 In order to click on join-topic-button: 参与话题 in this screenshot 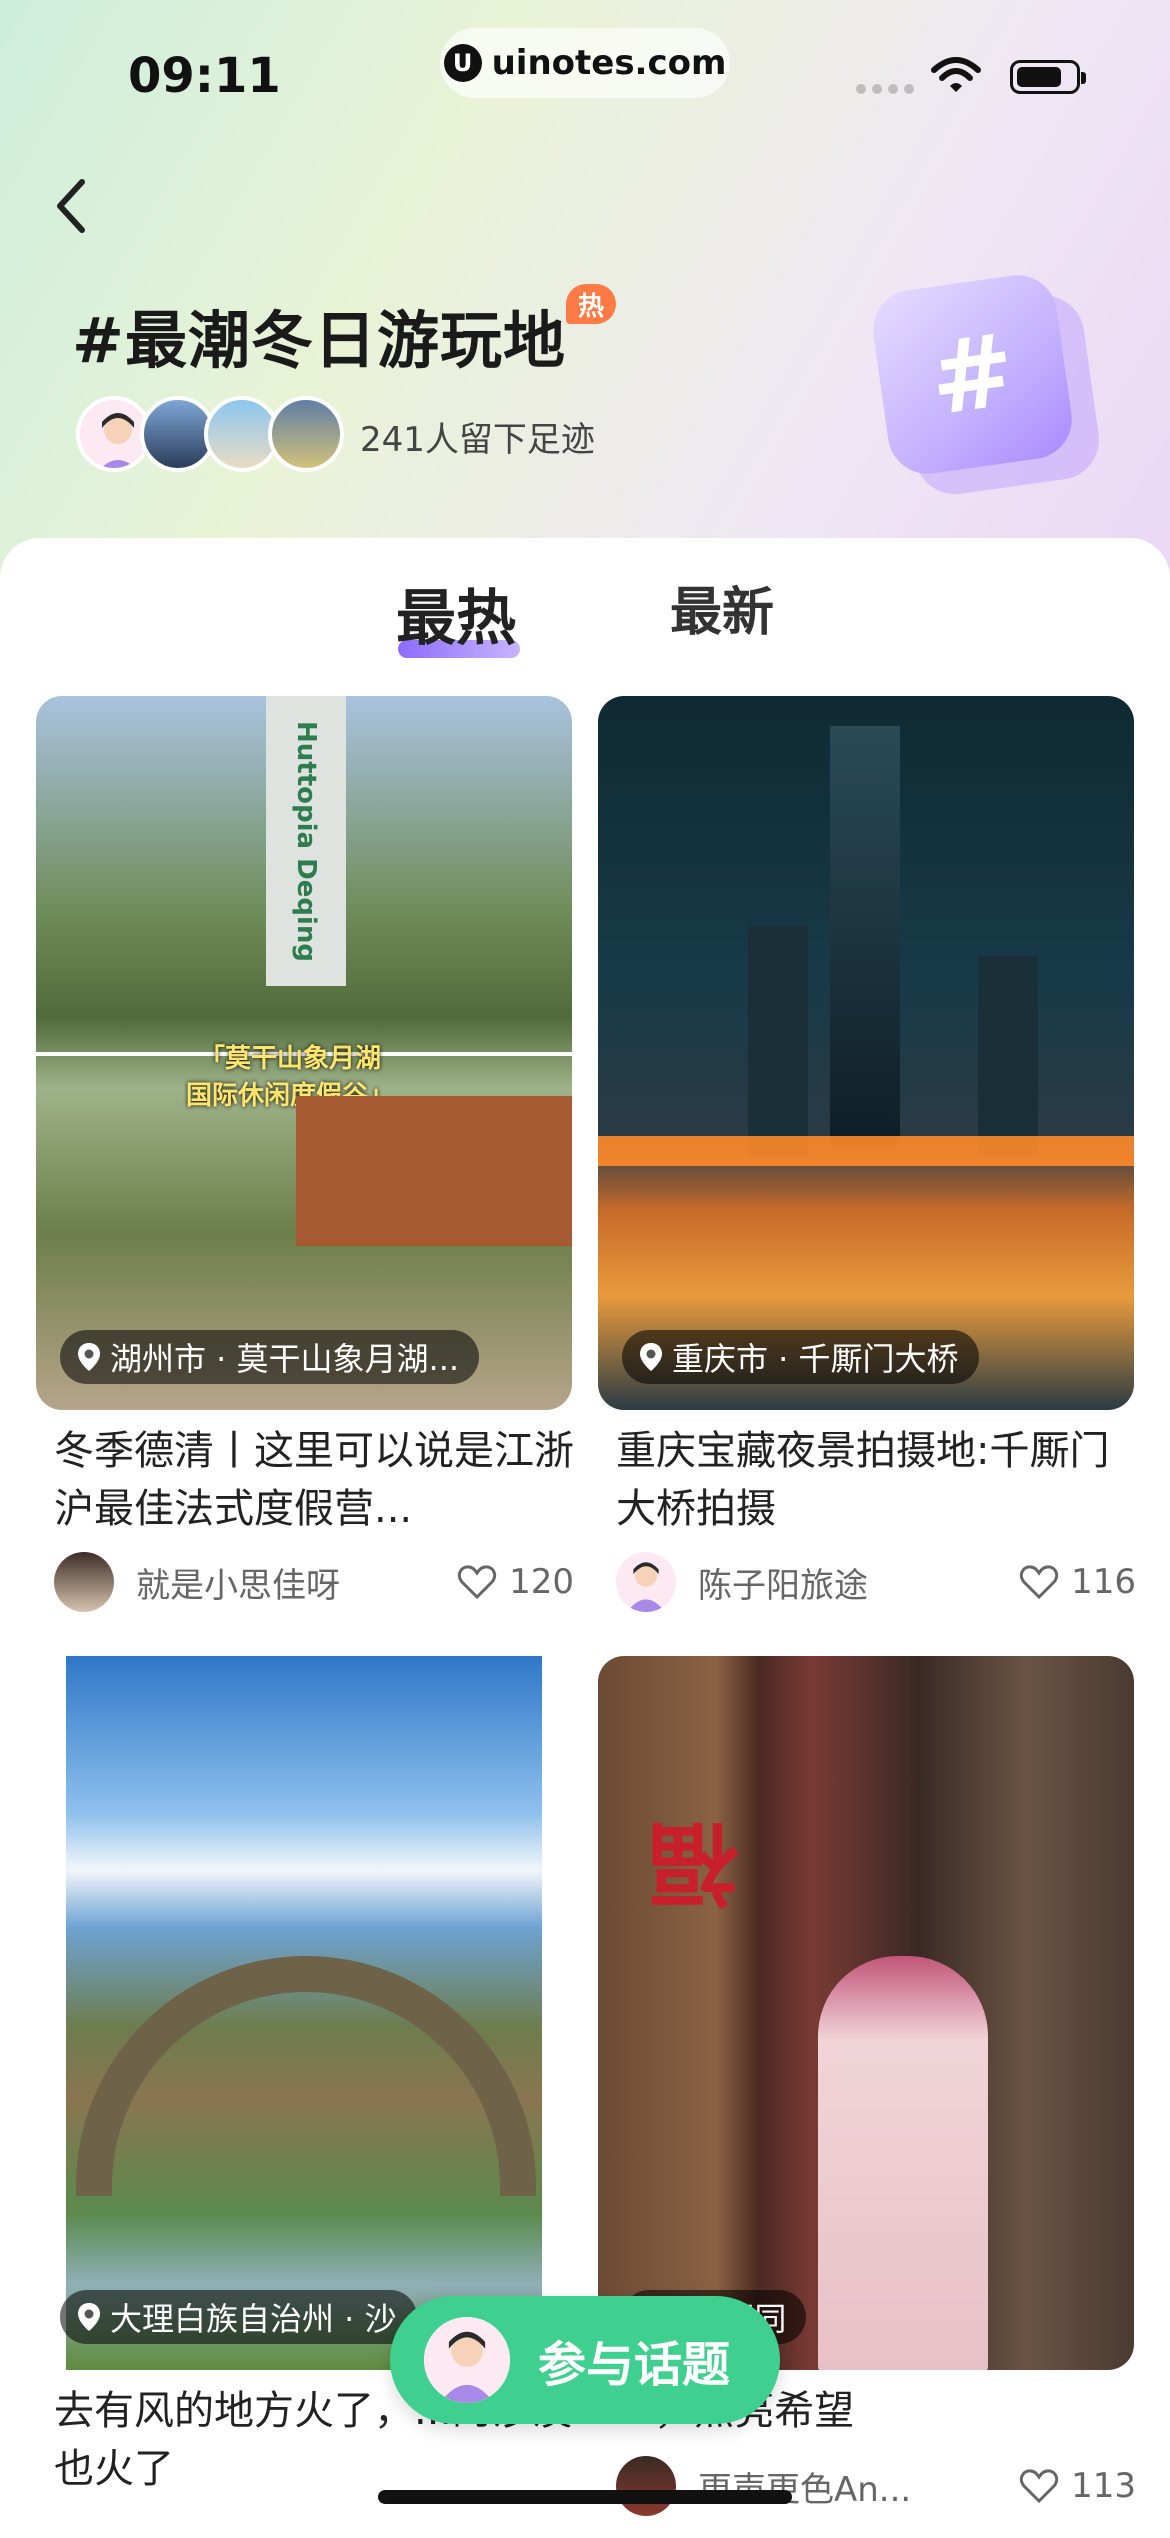, I will do `click(585, 2360)`.